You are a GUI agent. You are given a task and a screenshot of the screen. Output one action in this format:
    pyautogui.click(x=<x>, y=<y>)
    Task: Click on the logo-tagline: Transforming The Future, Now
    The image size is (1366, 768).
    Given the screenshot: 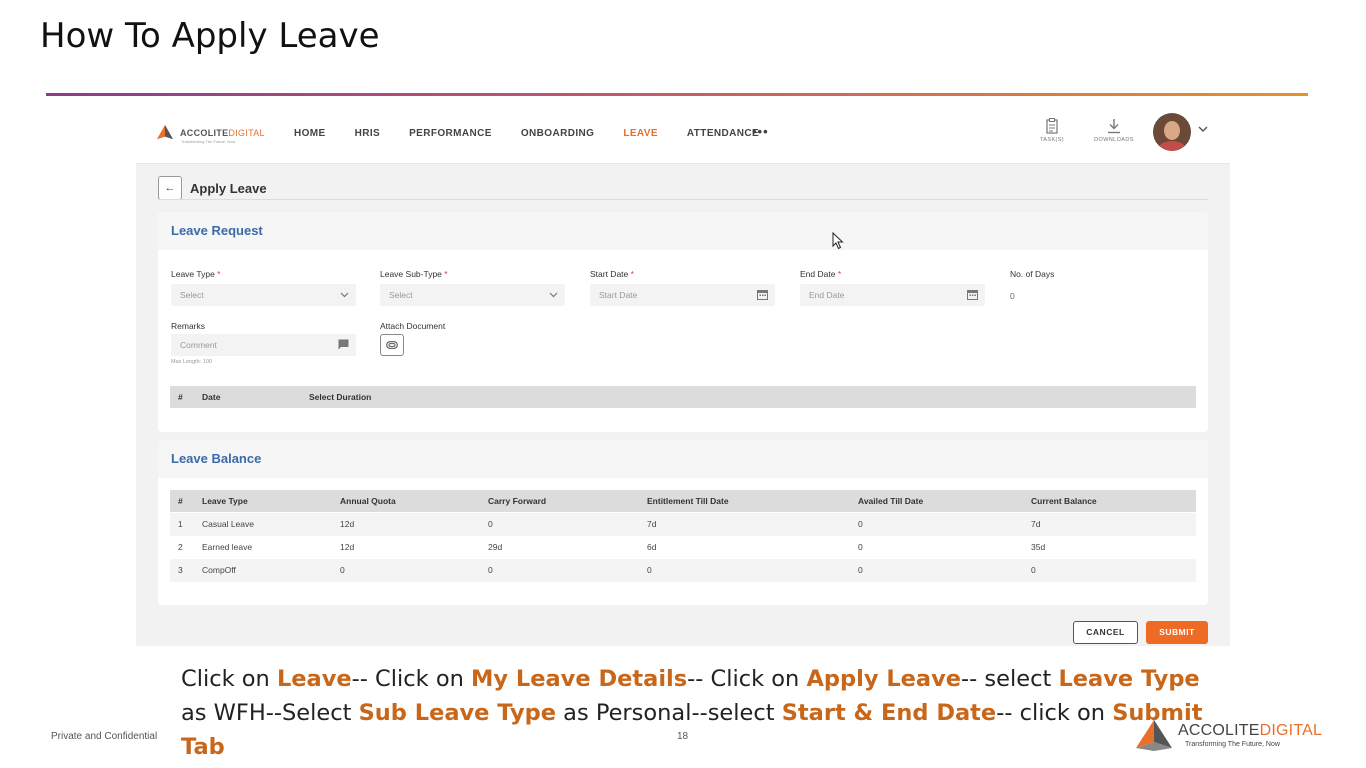 What is the action you would take?
    pyautogui.click(x=208, y=141)
    